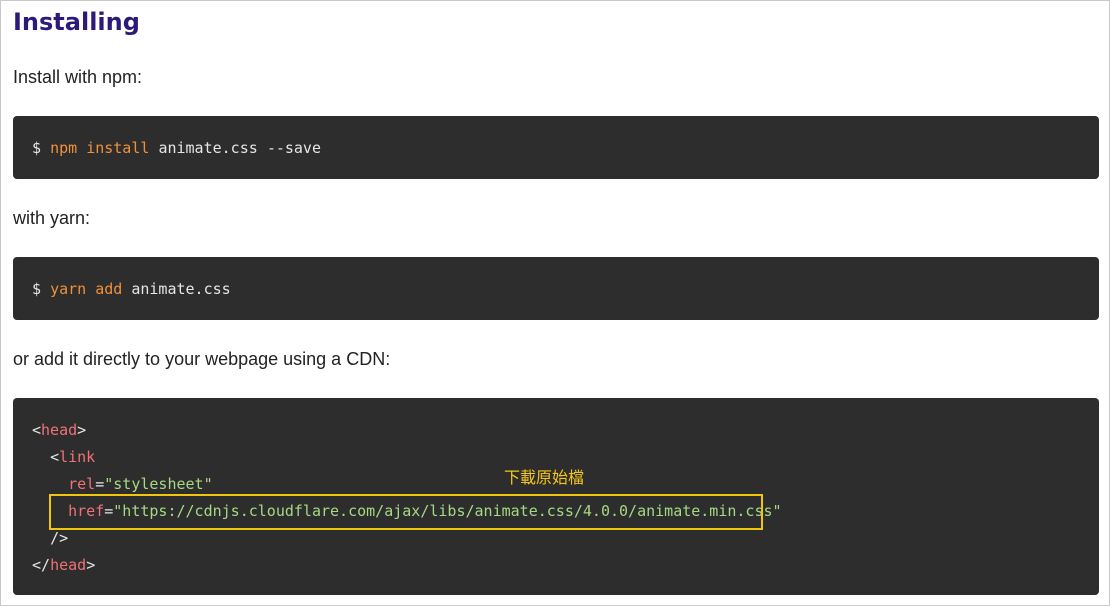  What do you see at coordinates (77, 457) in the screenshot?
I see `link-tag: link` at bounding box center [77, 457].